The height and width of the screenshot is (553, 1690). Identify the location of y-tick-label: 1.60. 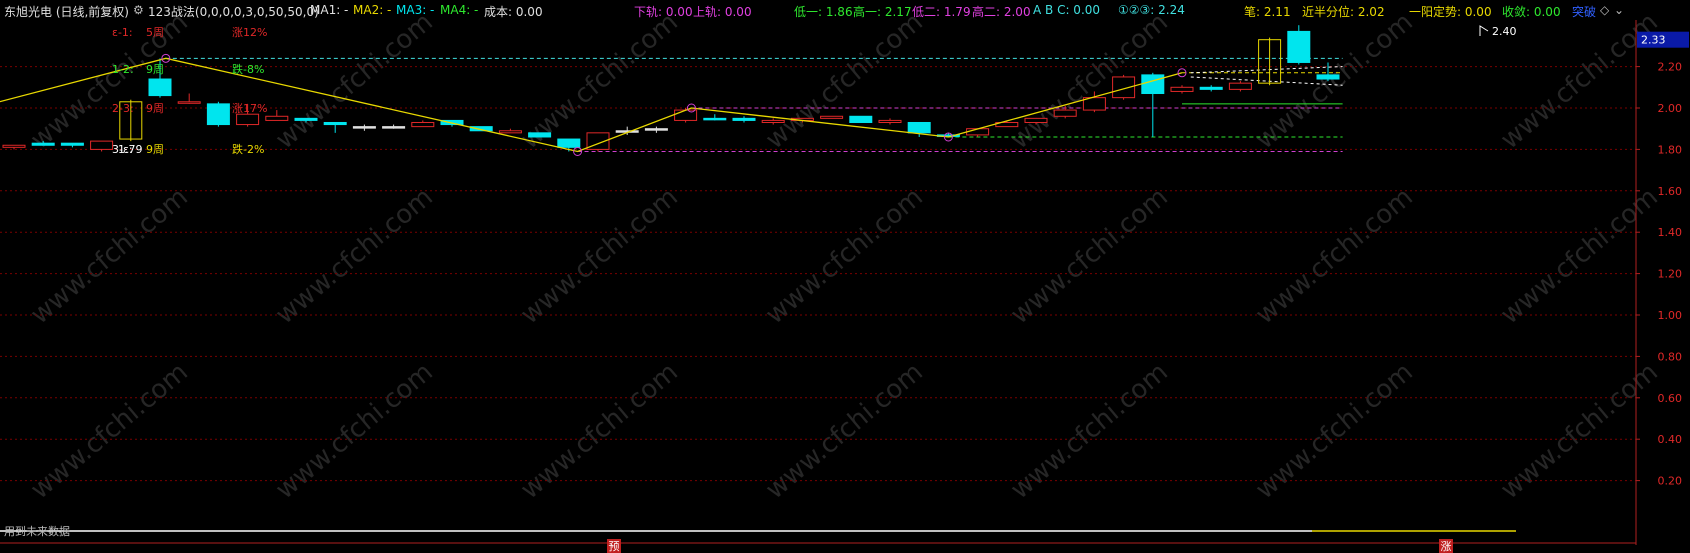
(1670, 191).